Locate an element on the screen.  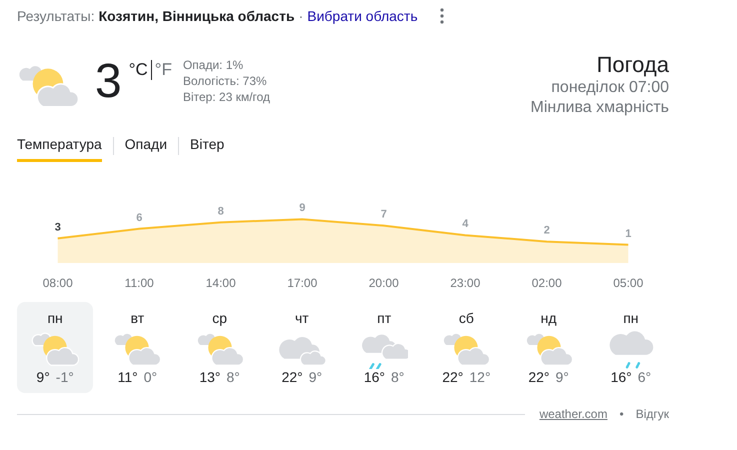
high-temperature: 13° is located at coordinates (210, 377).